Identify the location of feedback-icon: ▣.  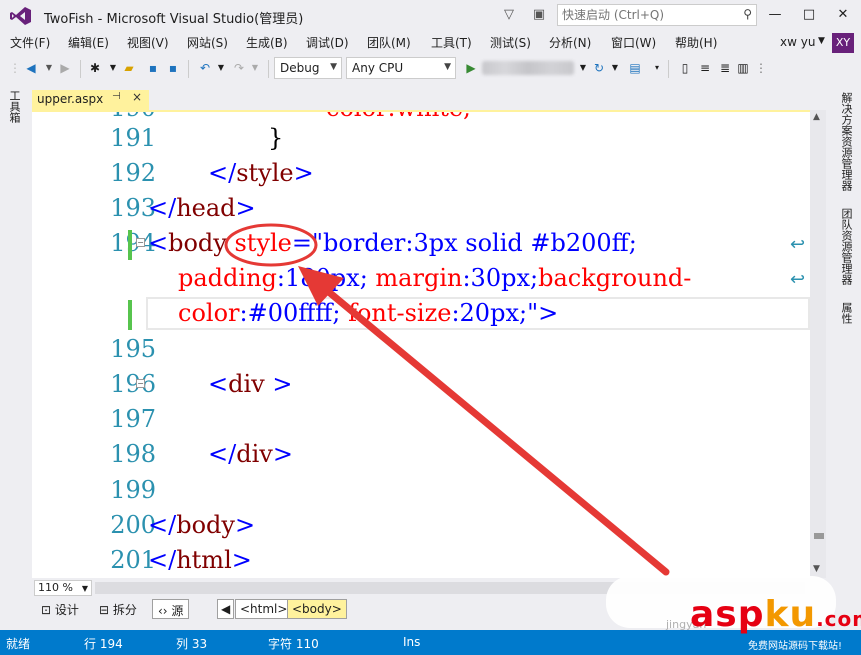
(539, 15).